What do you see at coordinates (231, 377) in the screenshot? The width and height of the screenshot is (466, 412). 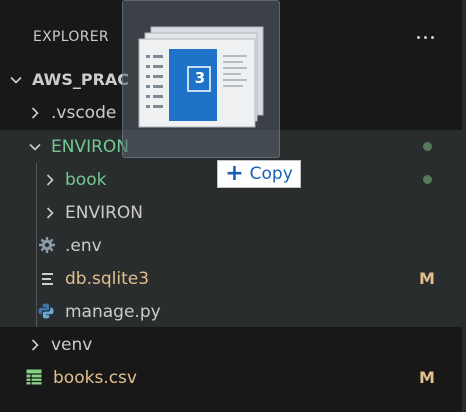 I see `tree-item-books-csv: books.csv M` at bounding box center [231, 377].